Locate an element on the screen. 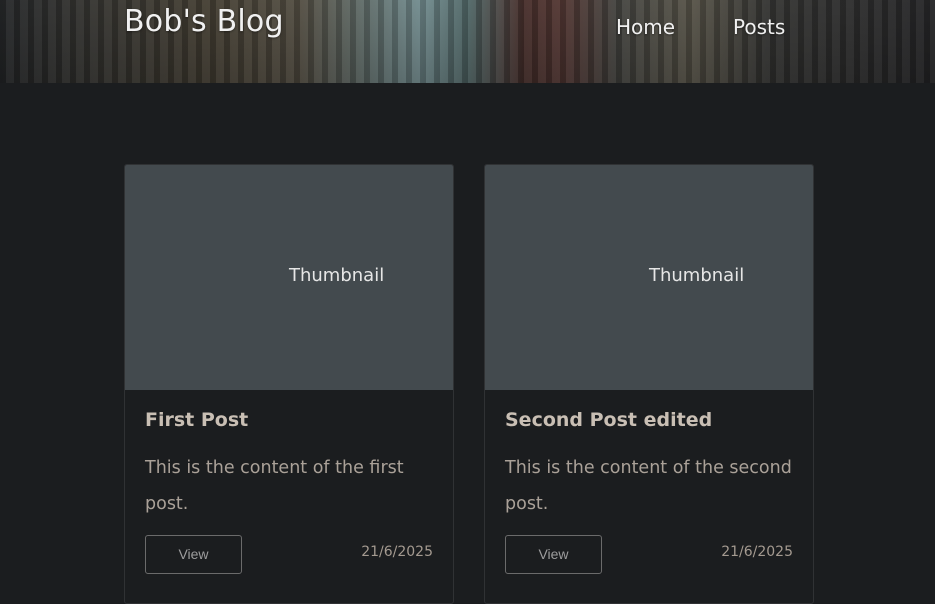 The image size is (935, 604). nav-link-home: Home is located at coordinates (645, 27).